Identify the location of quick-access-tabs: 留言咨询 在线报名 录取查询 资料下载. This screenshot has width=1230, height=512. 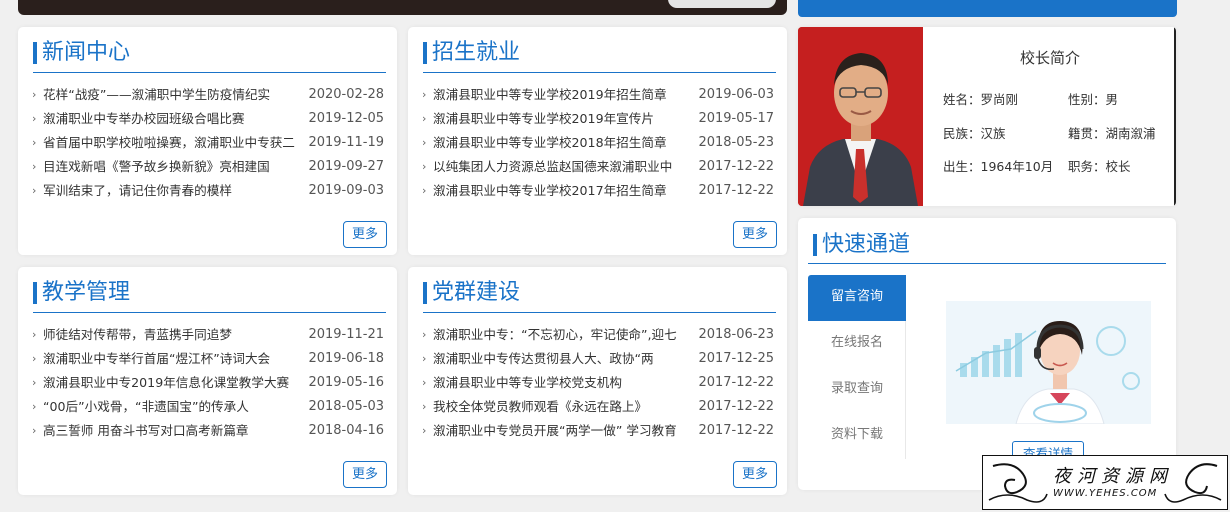
(857, 367).